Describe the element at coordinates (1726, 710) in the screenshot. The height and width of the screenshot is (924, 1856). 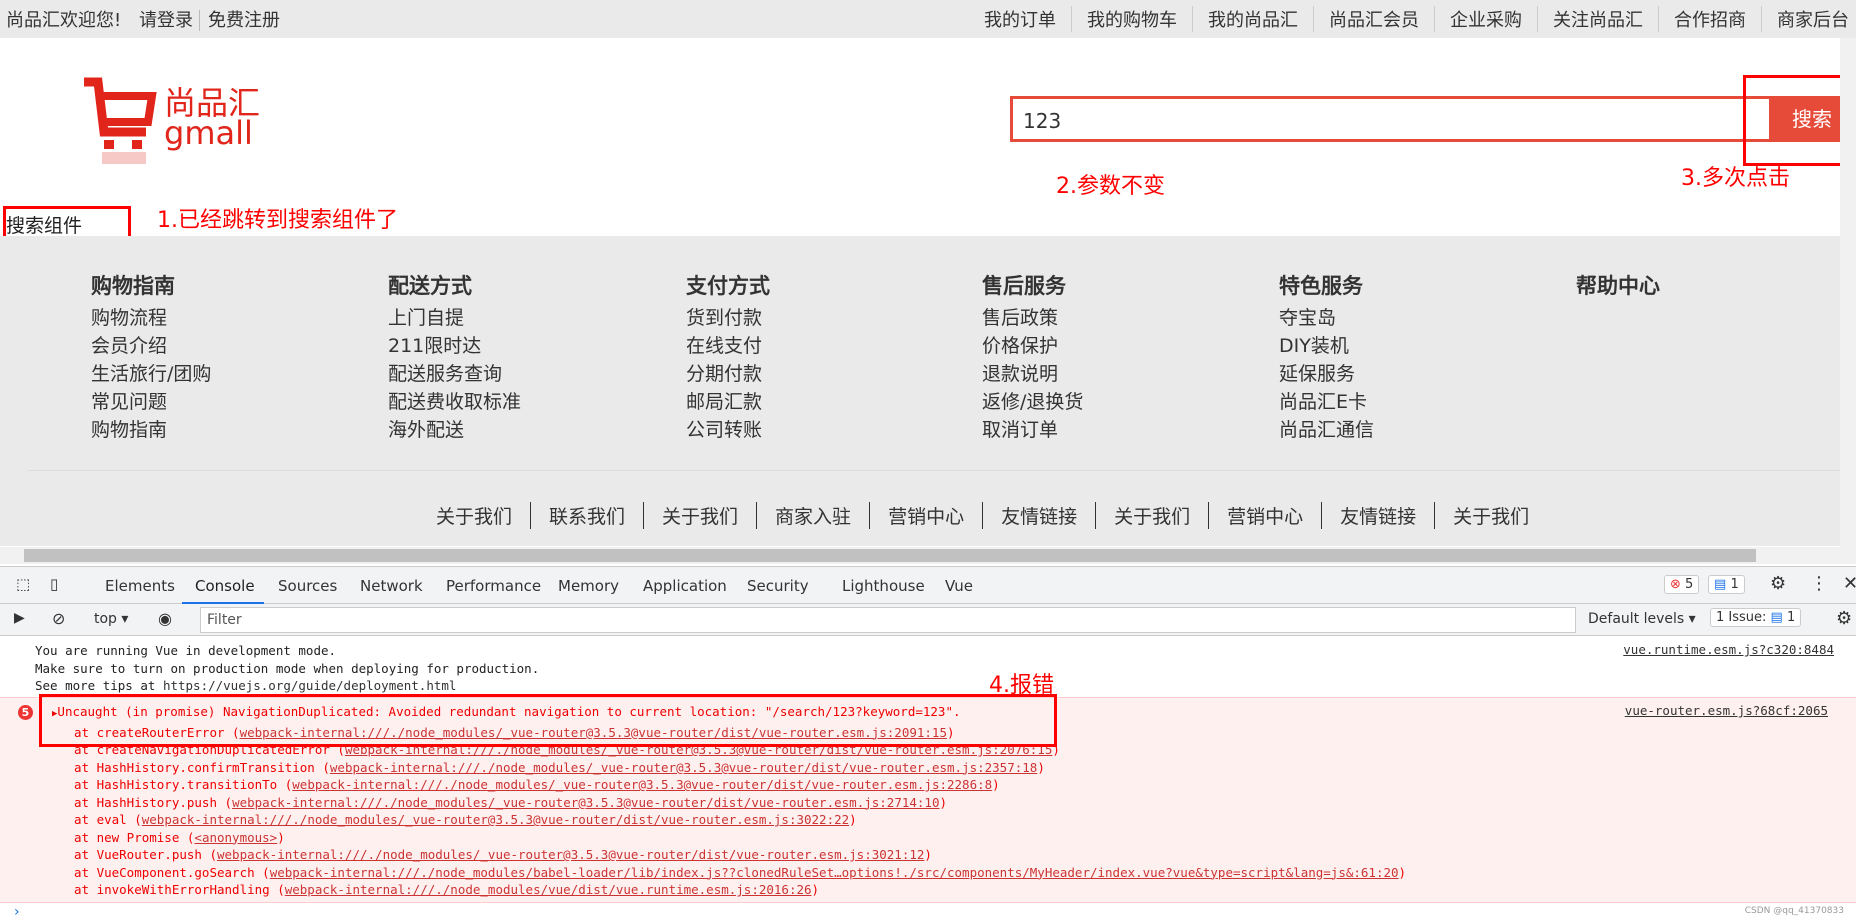
I see `error-source-link: vue-router.esm.js?68cf:2065` at that location.